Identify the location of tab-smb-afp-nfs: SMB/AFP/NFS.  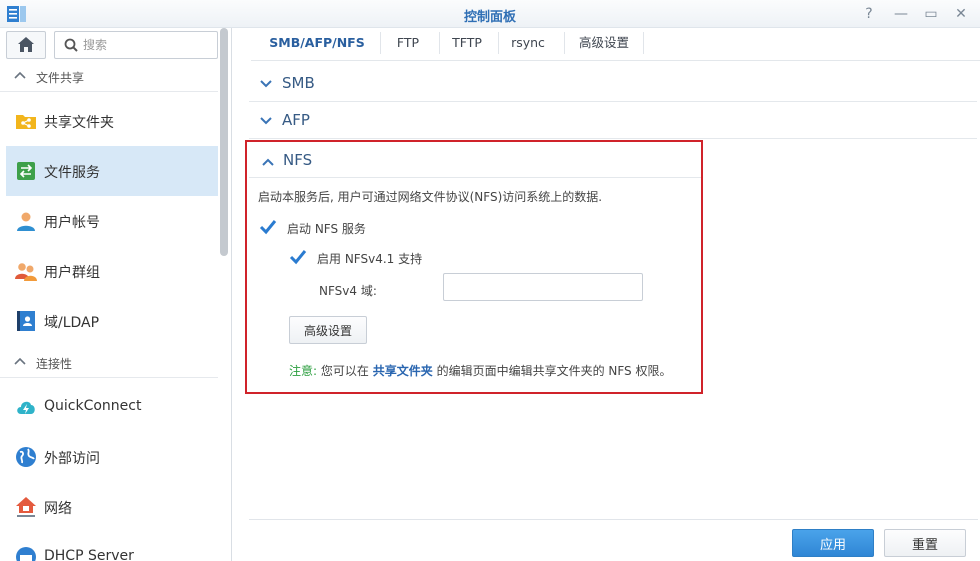
(317, 43).